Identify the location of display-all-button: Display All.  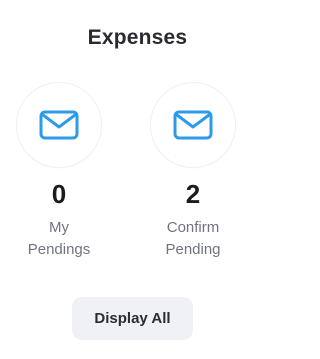
(132, 318).